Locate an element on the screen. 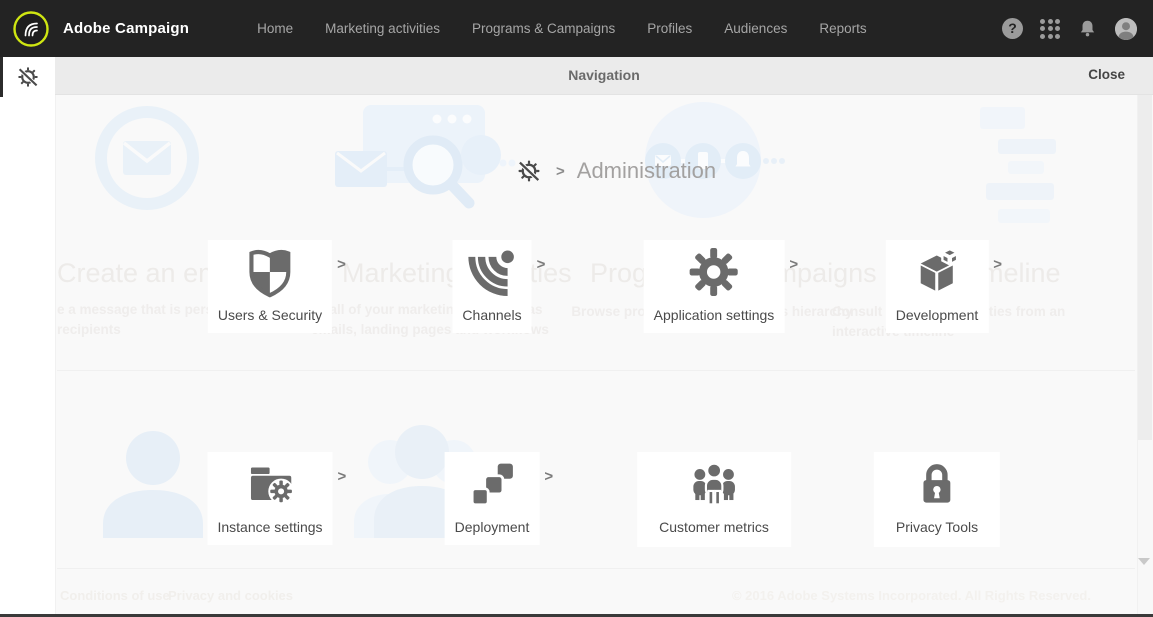 The height and width of the screenshot is (617, 1153). account-avatar-icon is located at coordinates (1126, 28).